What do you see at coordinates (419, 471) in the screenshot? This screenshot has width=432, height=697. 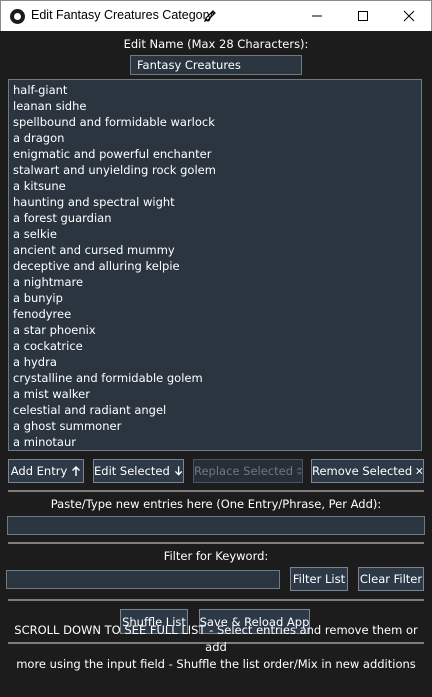 I see `x-icon` at bounding box center [419, 471].